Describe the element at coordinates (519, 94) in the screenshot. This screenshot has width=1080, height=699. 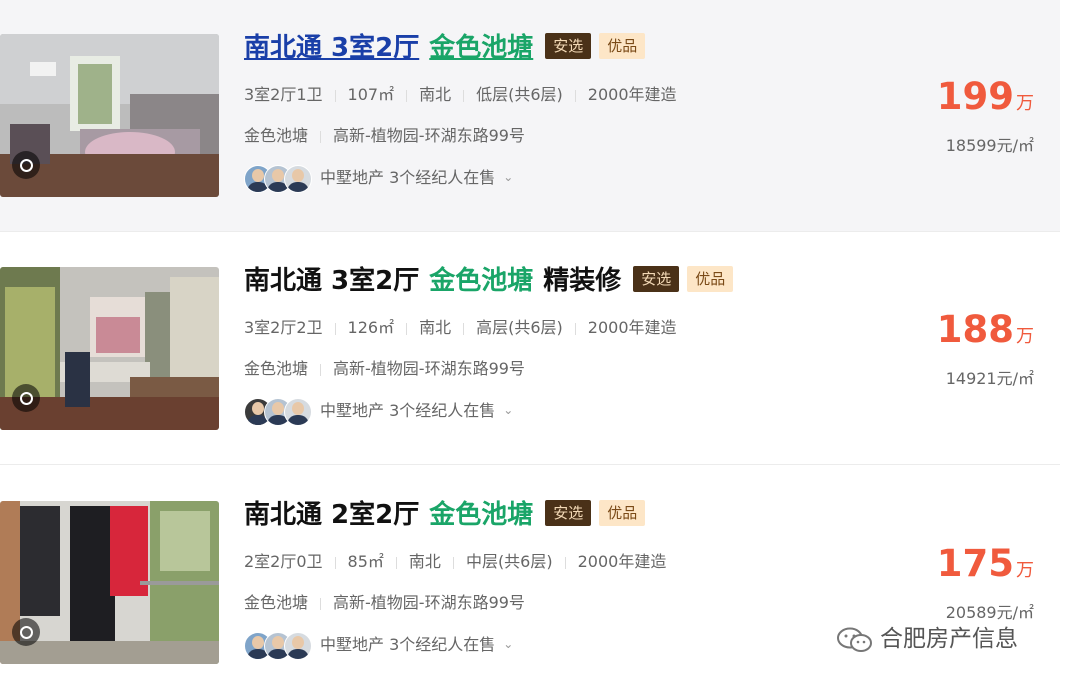
I see `floor: 低层(共6层)` at that location.